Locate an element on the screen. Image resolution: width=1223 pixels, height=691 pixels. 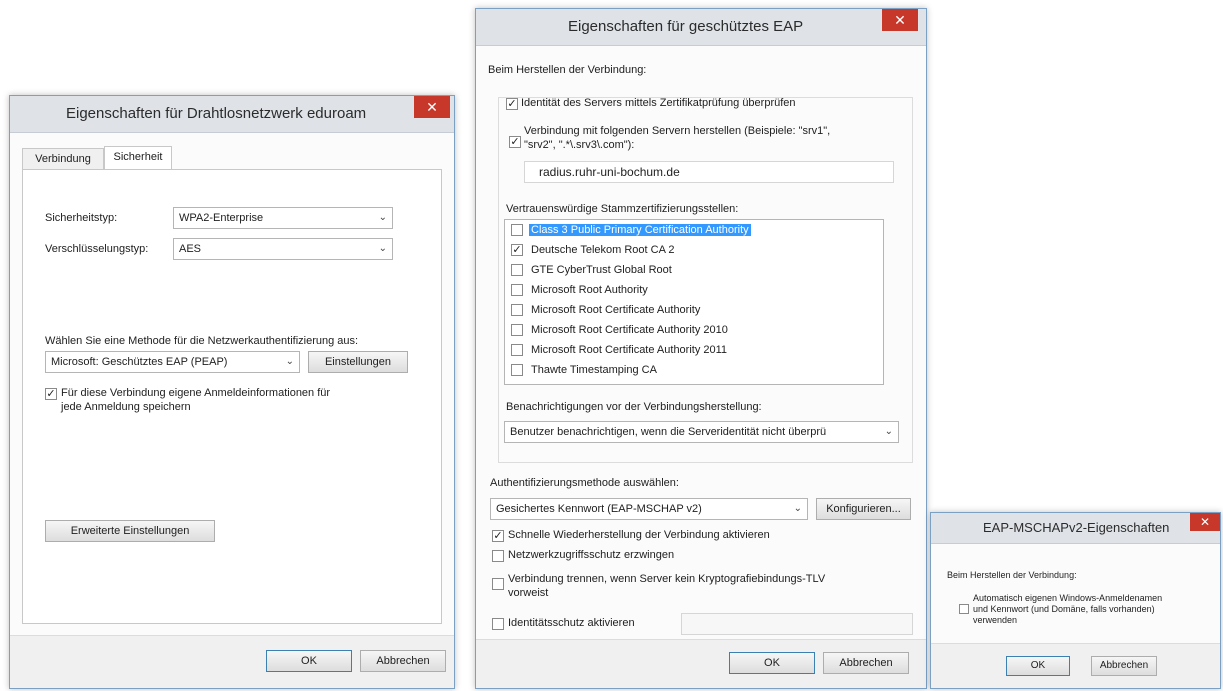
ca-name: Microsoft Root Certificate Authority is located at coordinates (616, 310).